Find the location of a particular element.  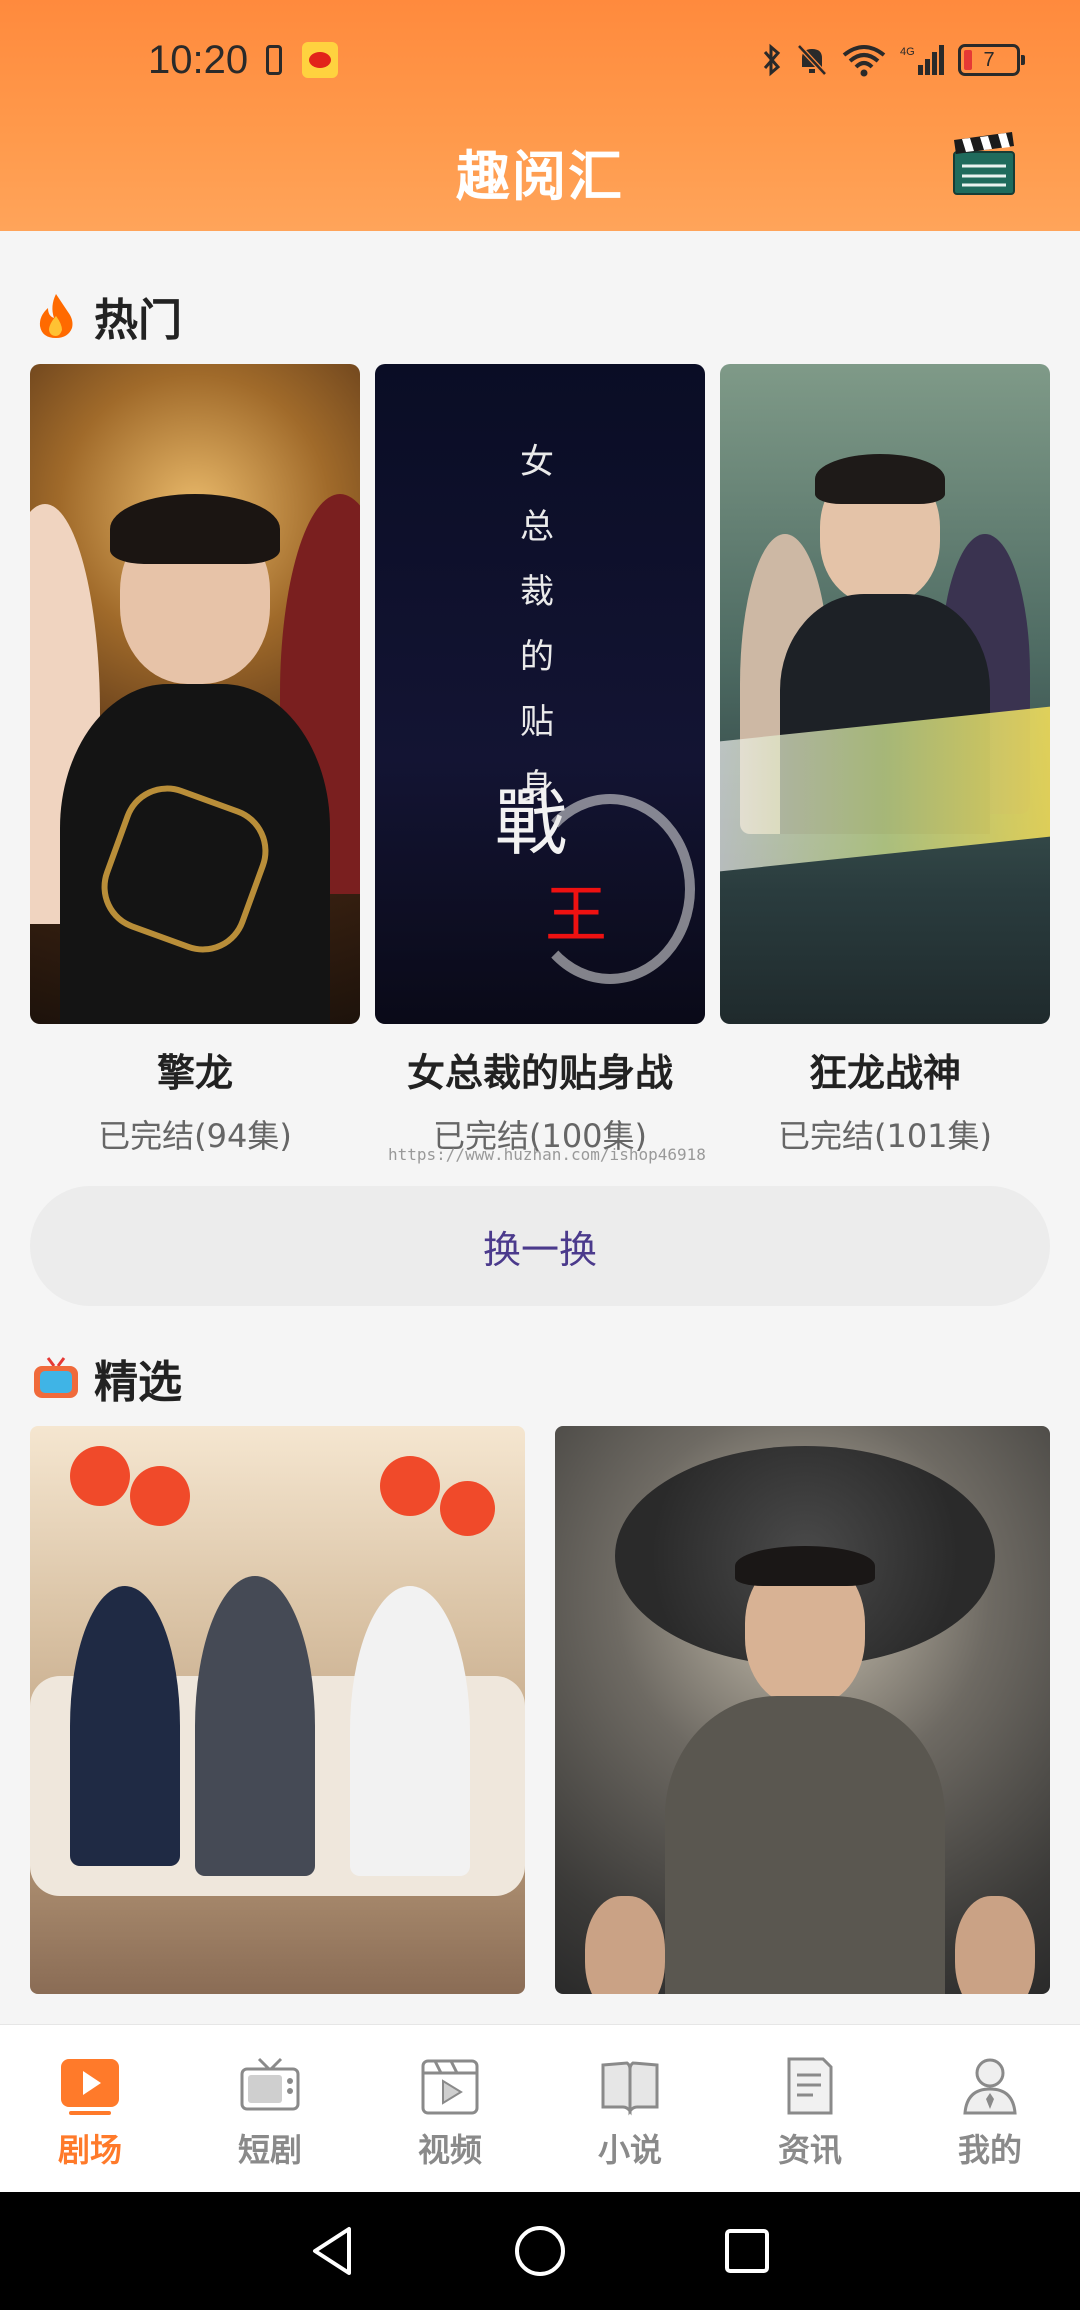

hot-card-2: 女 总 裁 的 贴 身 戰 王 女总裁的贴身战 已完结(100集) is located at coordinates (540, 760).